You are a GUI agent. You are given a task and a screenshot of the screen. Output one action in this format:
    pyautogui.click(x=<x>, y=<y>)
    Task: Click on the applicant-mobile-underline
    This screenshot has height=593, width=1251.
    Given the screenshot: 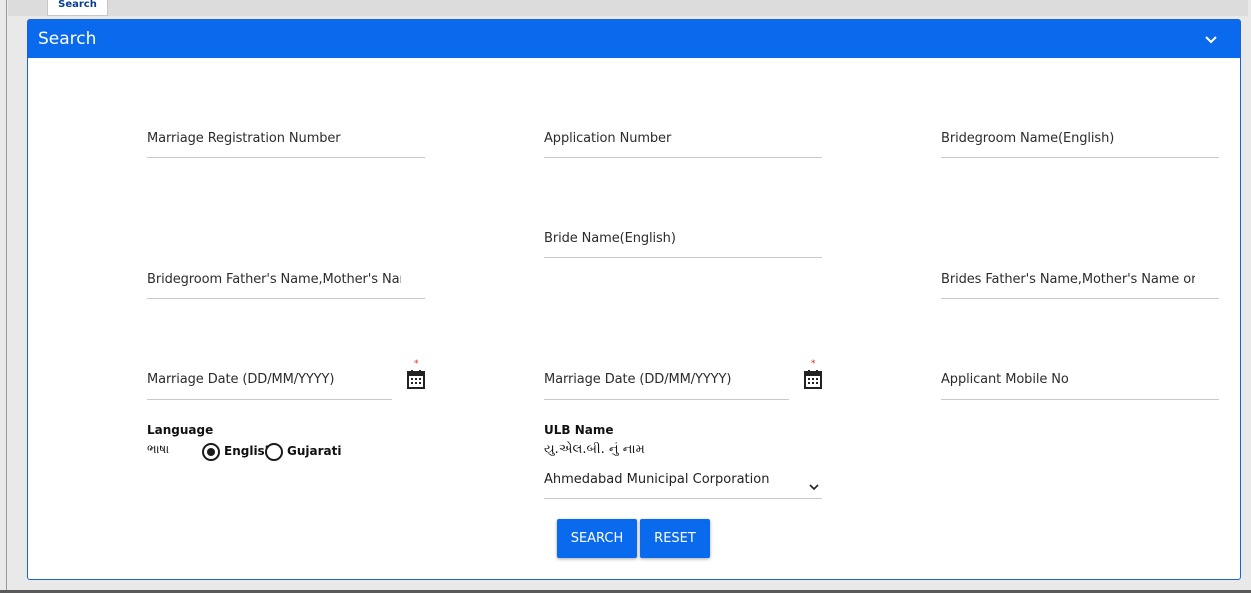 What is the action you would take?
    pyautogui.click(x=1080, y=399)
    